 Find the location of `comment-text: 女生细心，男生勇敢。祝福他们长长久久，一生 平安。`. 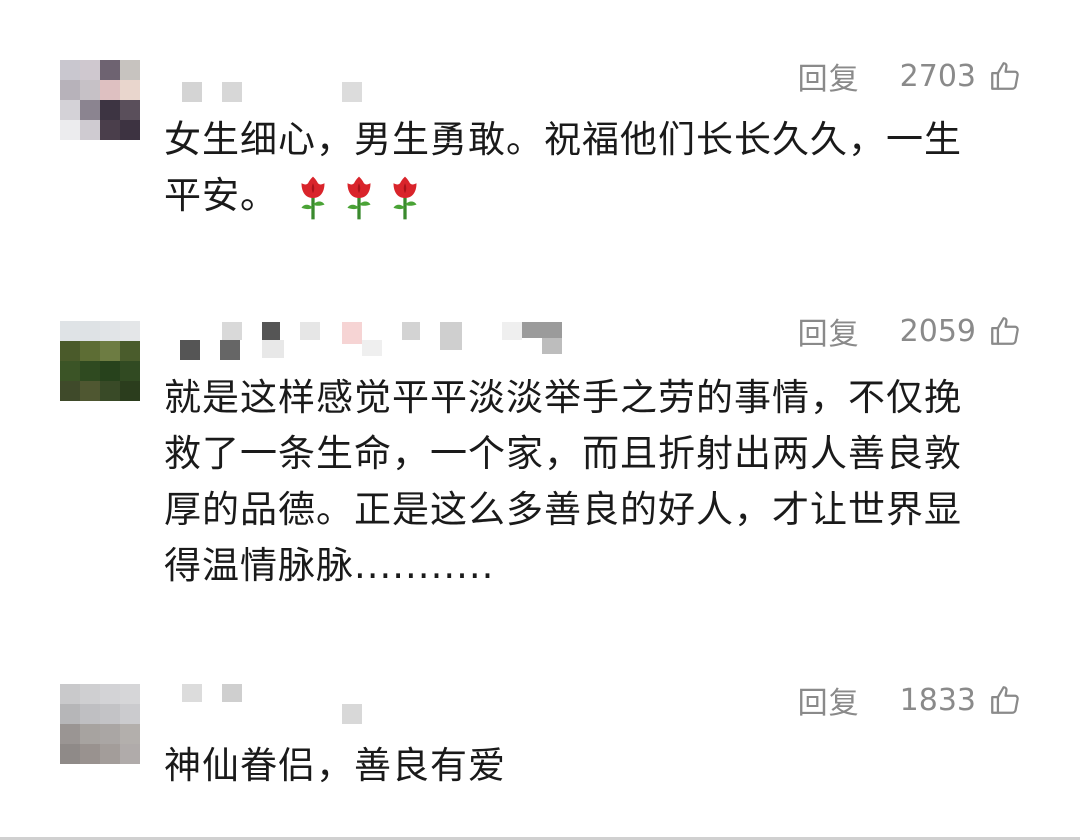

comment-text: 女生细心，男生勇敢。祝福他们长长久久，一生 平安。 is located at coordinates (594, 168).